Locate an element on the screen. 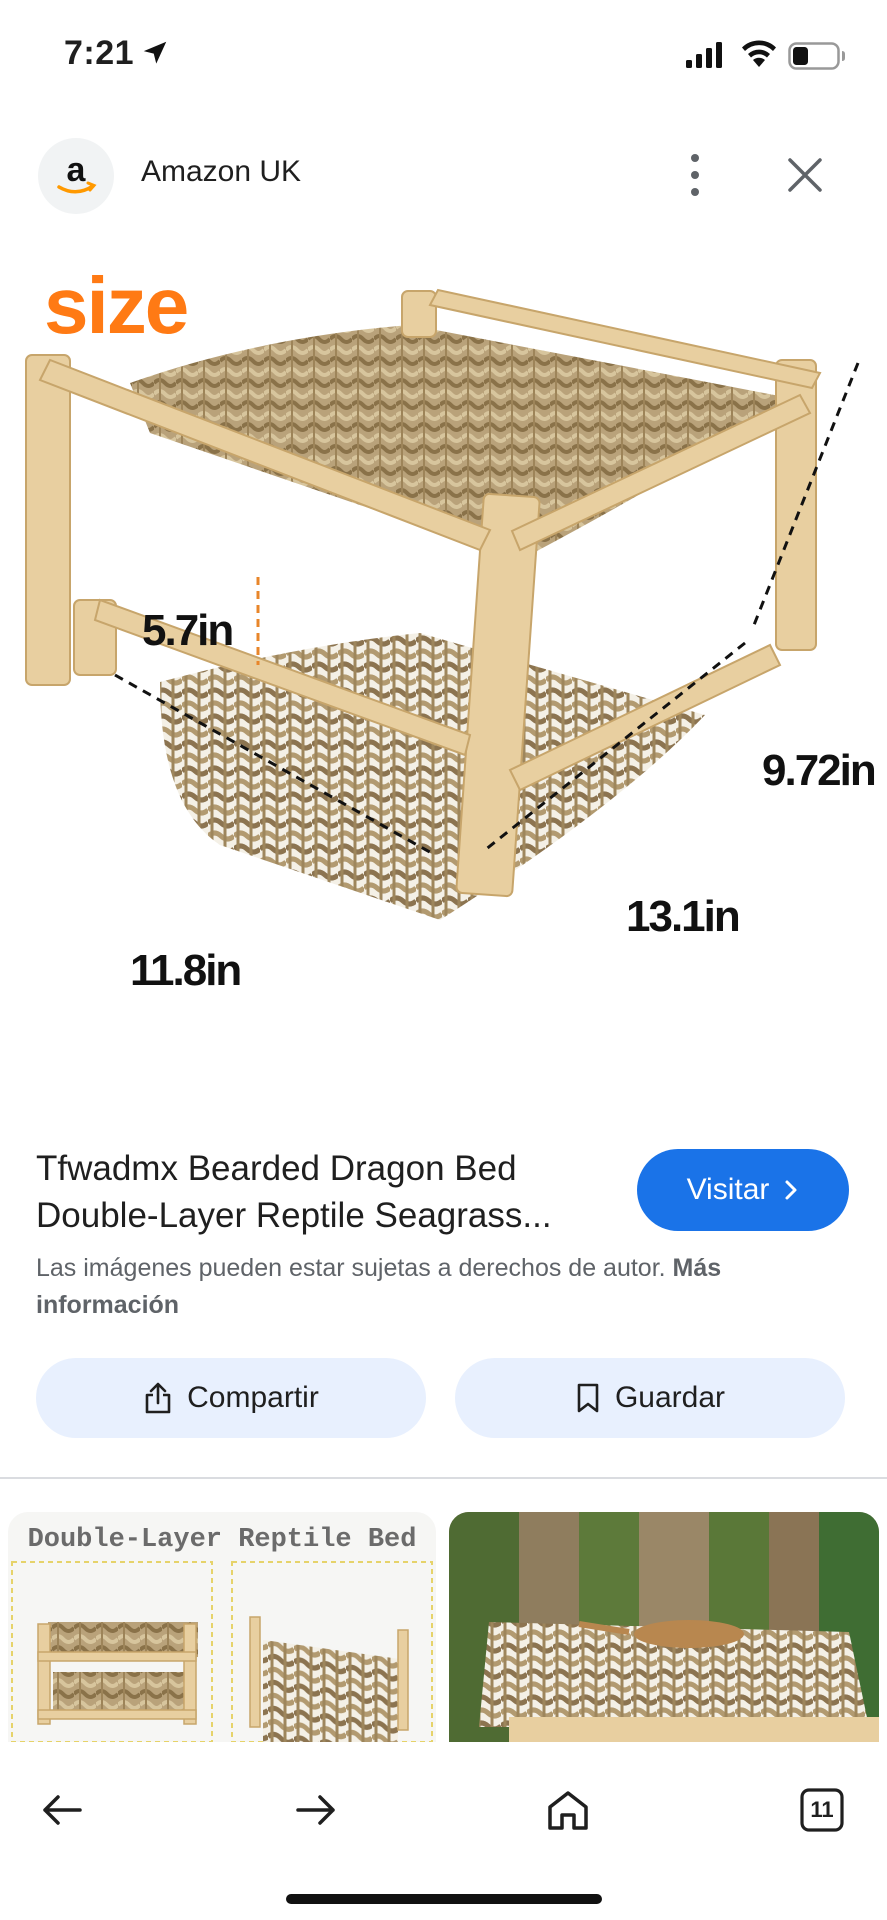 This screenshot has width=887, height=1920. home-button is located at coordinates (568, 1810).